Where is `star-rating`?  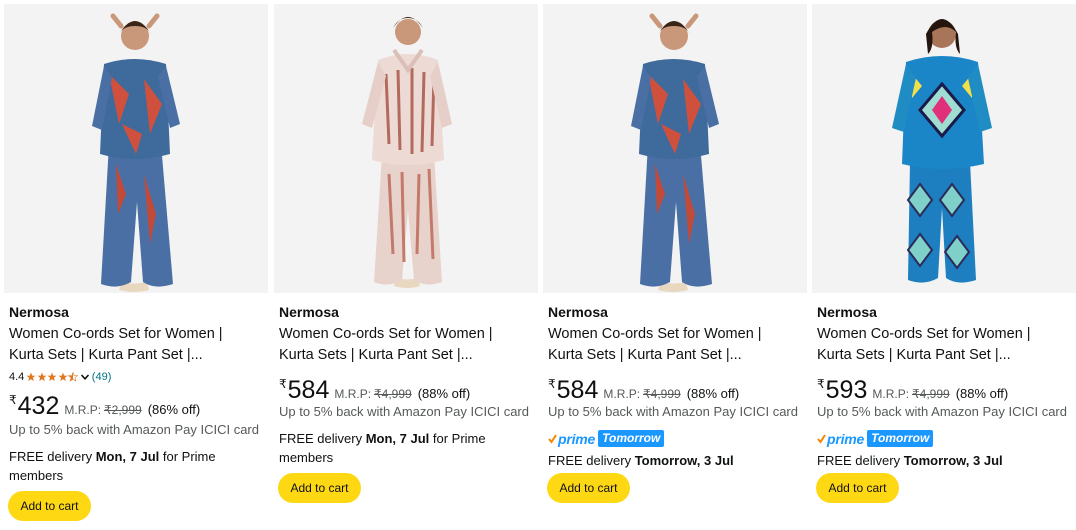
star-rating is located at coordinates (52, 377).